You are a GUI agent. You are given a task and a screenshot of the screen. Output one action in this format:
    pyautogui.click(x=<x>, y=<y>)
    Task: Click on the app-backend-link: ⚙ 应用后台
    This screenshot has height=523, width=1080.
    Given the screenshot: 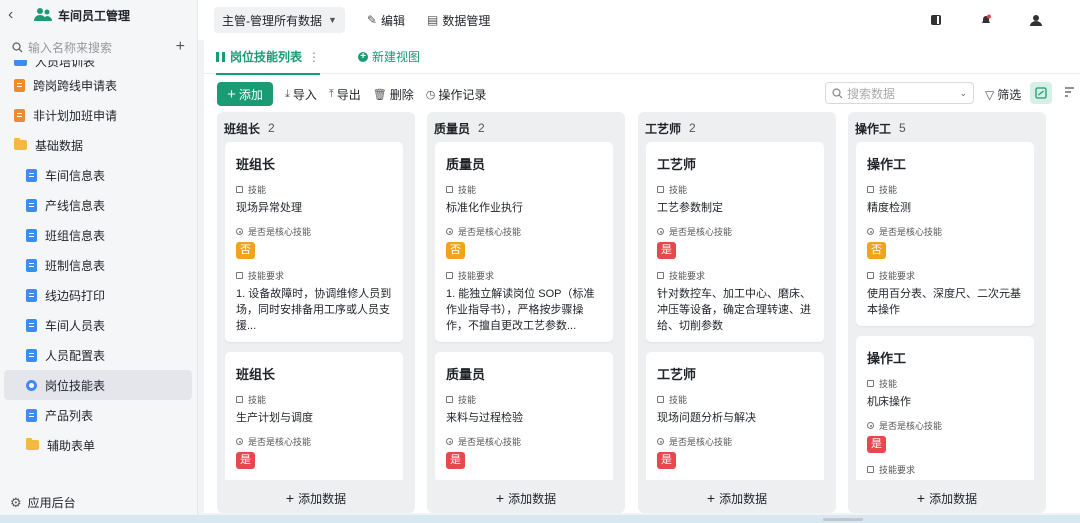 What is the action you would take?
    pyautogui.click(x=43, y=502)
    